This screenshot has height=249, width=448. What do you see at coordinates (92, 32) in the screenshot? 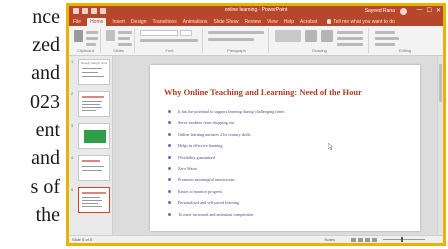
I see `cut-button` at bounding box center [92, 32].